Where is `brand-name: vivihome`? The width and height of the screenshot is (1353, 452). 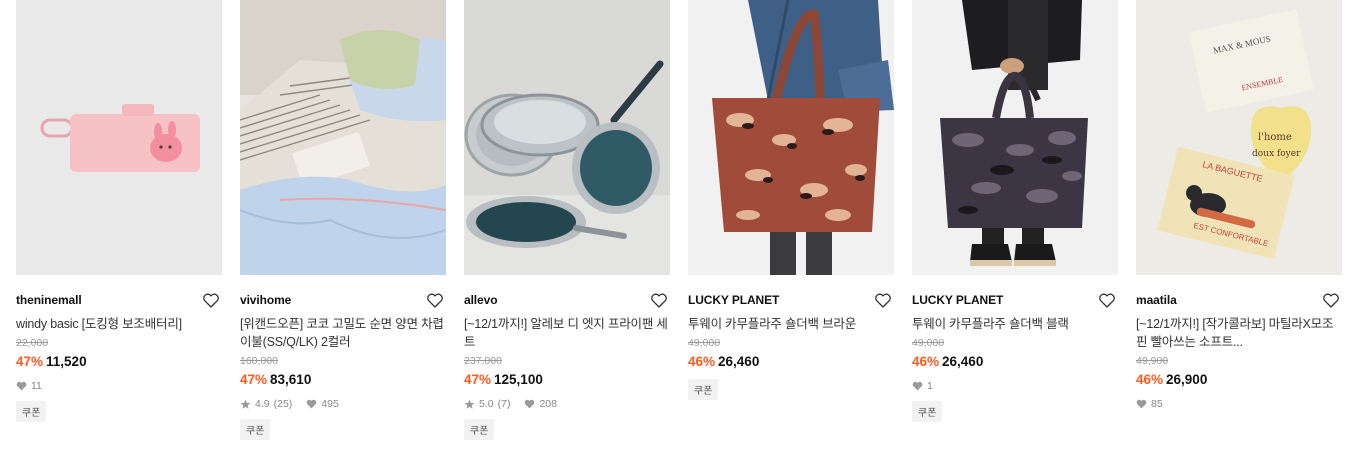 brand-name: vivihome is located at coordinates (265, 300).